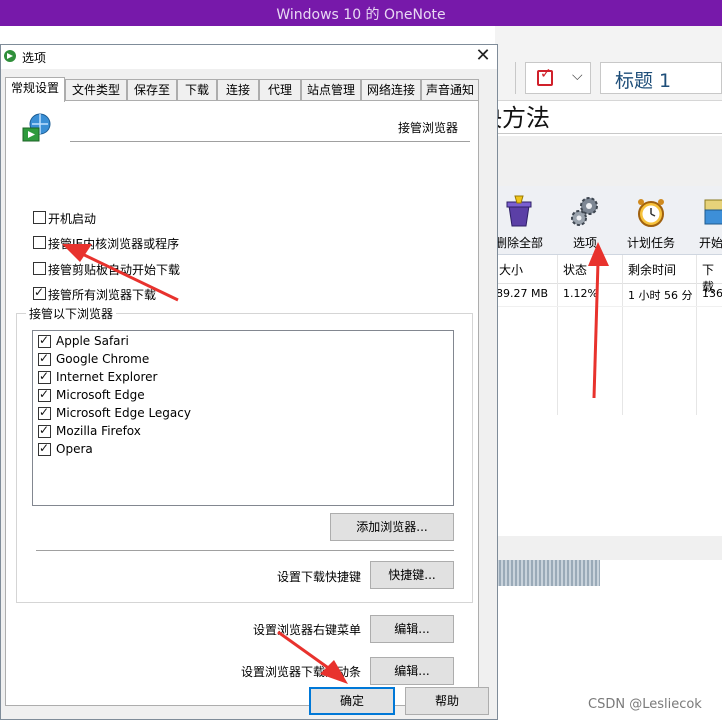 The image size is (722, 720). Describe the element at coordinates (645, 704) in the screenshot. I see `watermark: CSDN @Lesliecok` at that location.